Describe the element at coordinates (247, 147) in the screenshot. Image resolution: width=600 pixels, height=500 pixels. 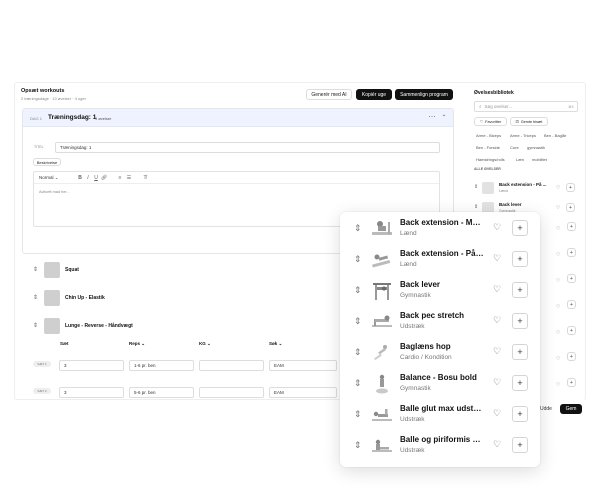
I see `day-title-input: Træningsdag: 1` at that location.